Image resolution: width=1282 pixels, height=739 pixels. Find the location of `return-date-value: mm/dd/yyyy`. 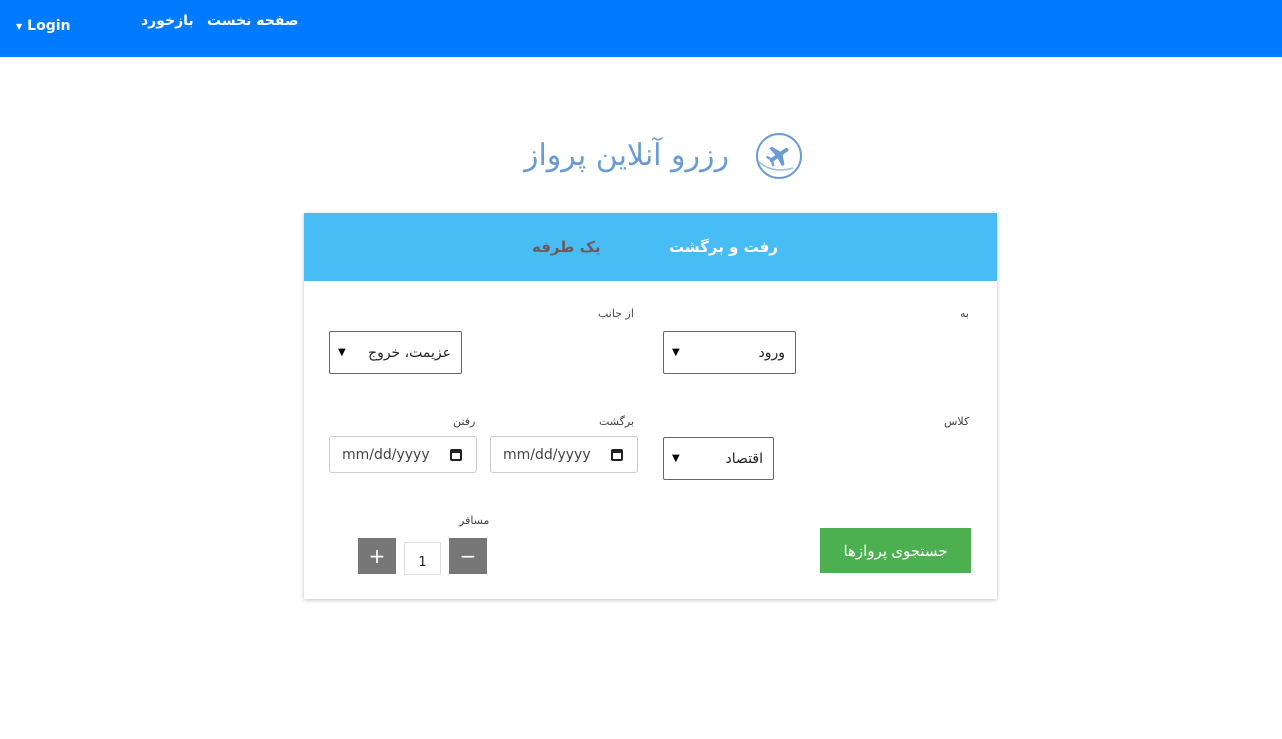

return-date-value: mm/dd/yyyy is located at coordinates (547, 454).